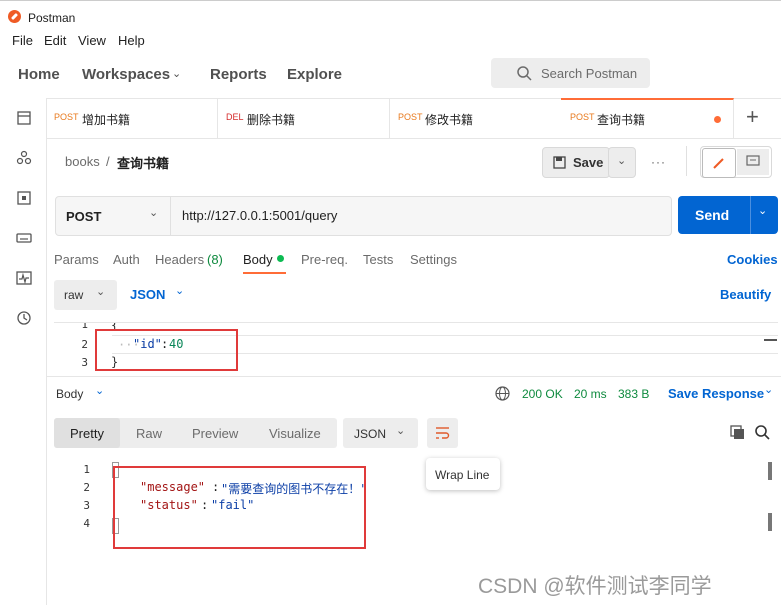  Describe the element at coordinates (752, 117) in the screenshot. I see `new-tab-plus-icon: +` at that location.